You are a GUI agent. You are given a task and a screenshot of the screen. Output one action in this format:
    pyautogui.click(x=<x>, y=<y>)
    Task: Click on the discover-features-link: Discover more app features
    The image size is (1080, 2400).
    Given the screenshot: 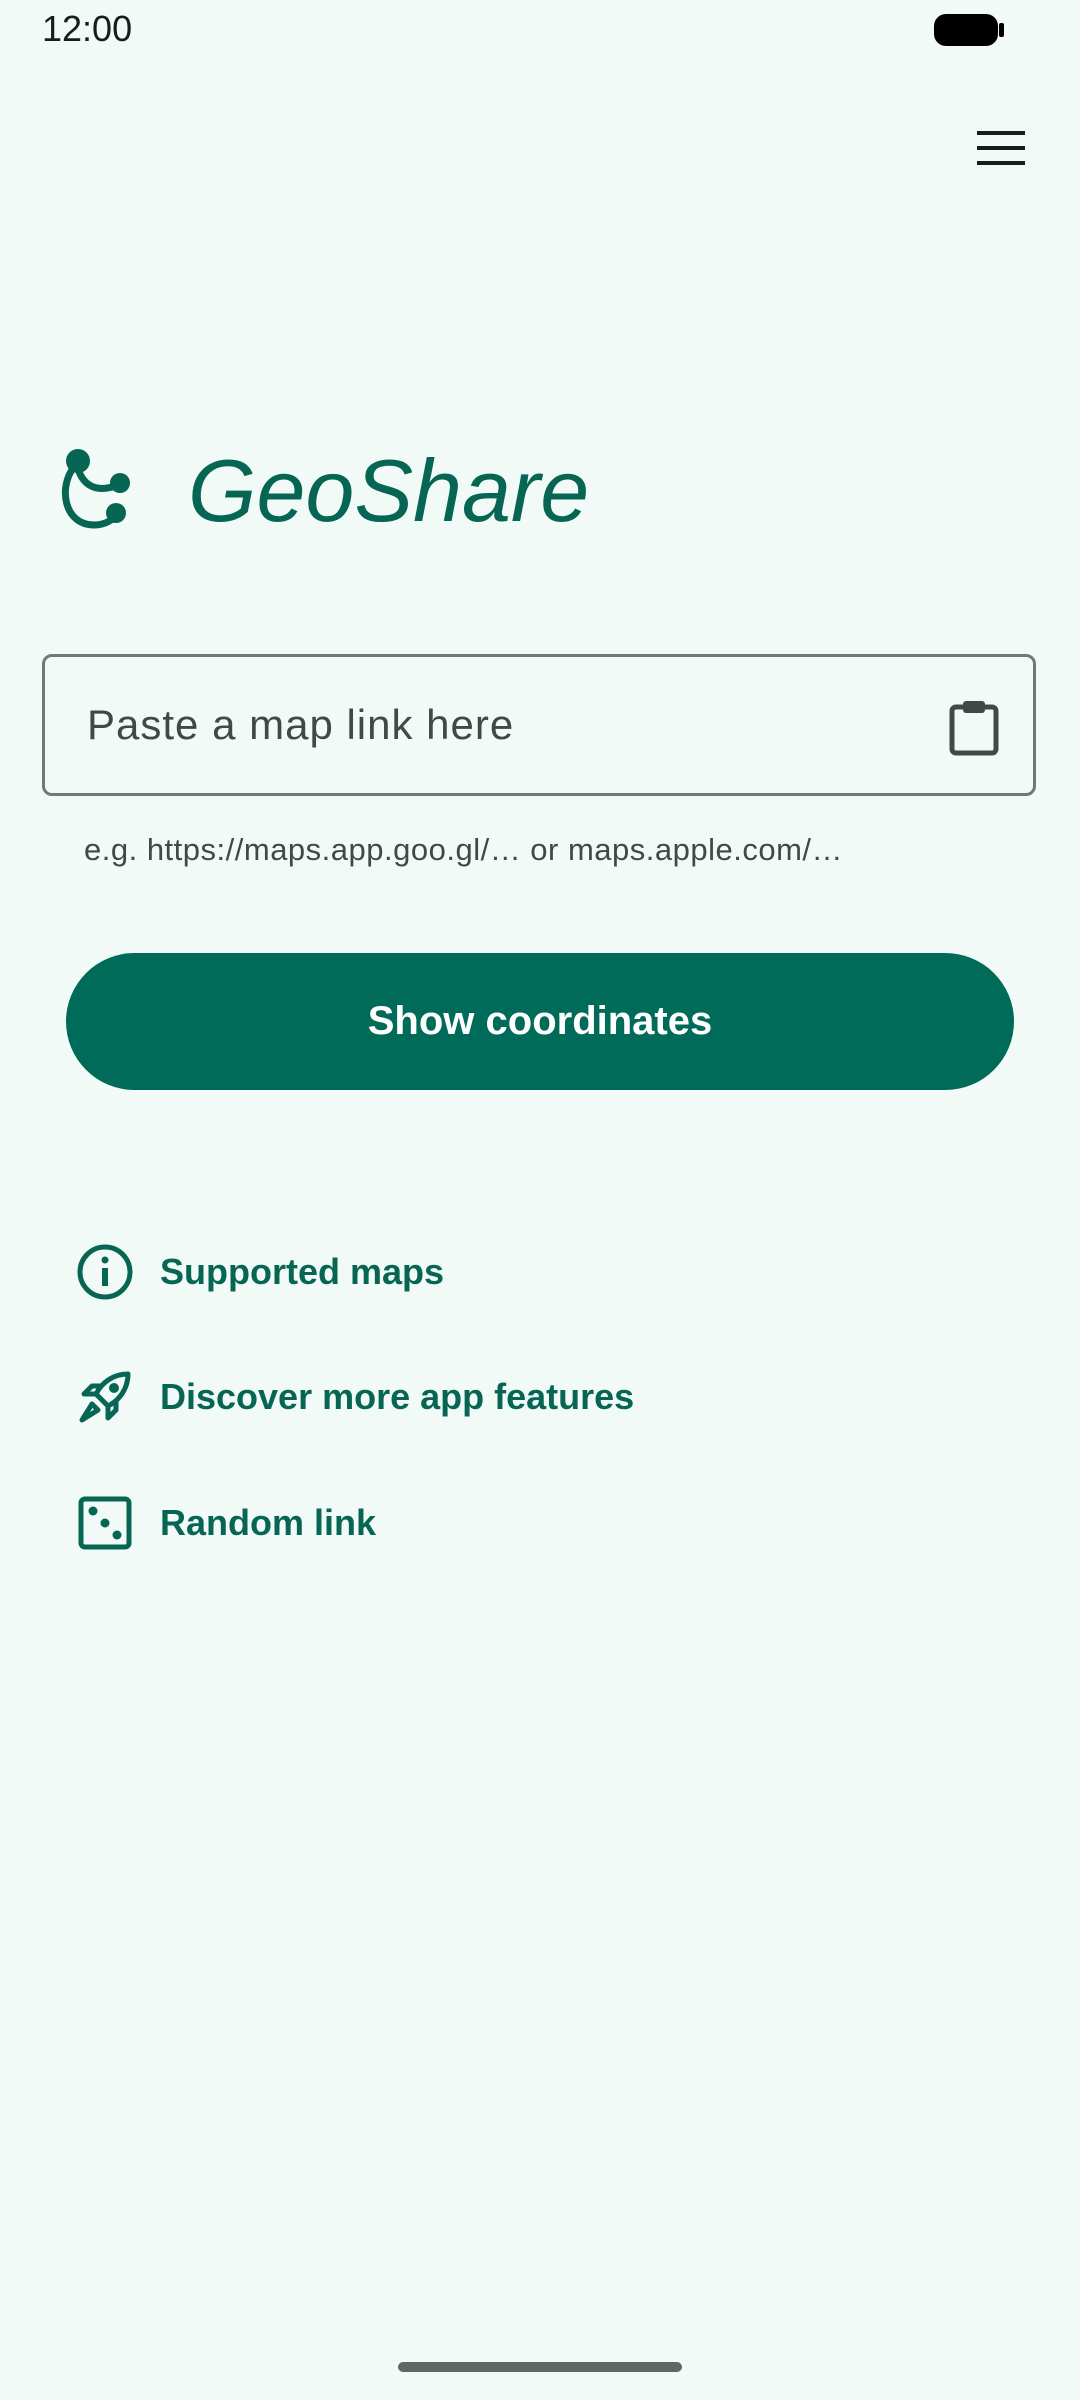 What is the action you would take?
    pyautogui.click(x=353, y=1397)
    